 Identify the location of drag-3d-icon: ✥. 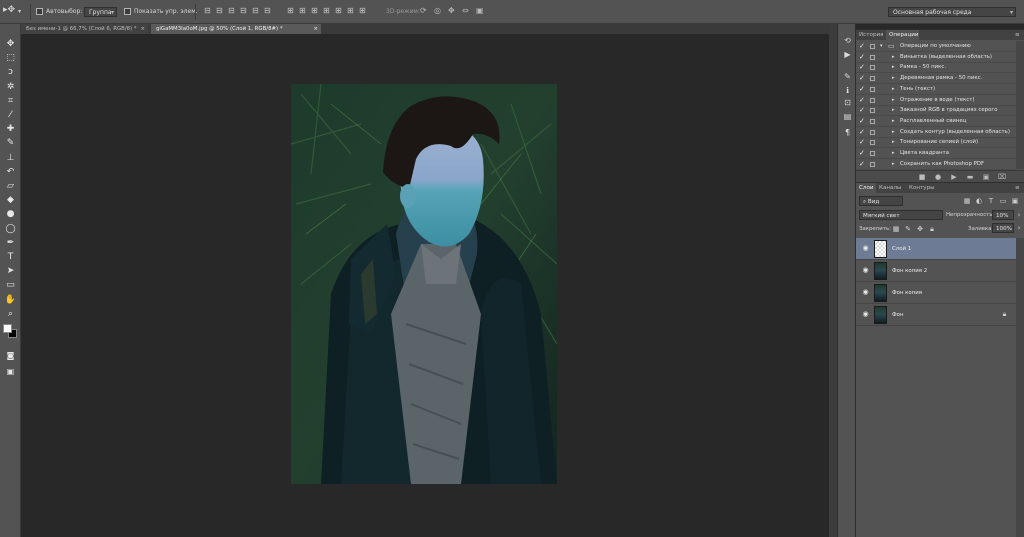
(451, 11).